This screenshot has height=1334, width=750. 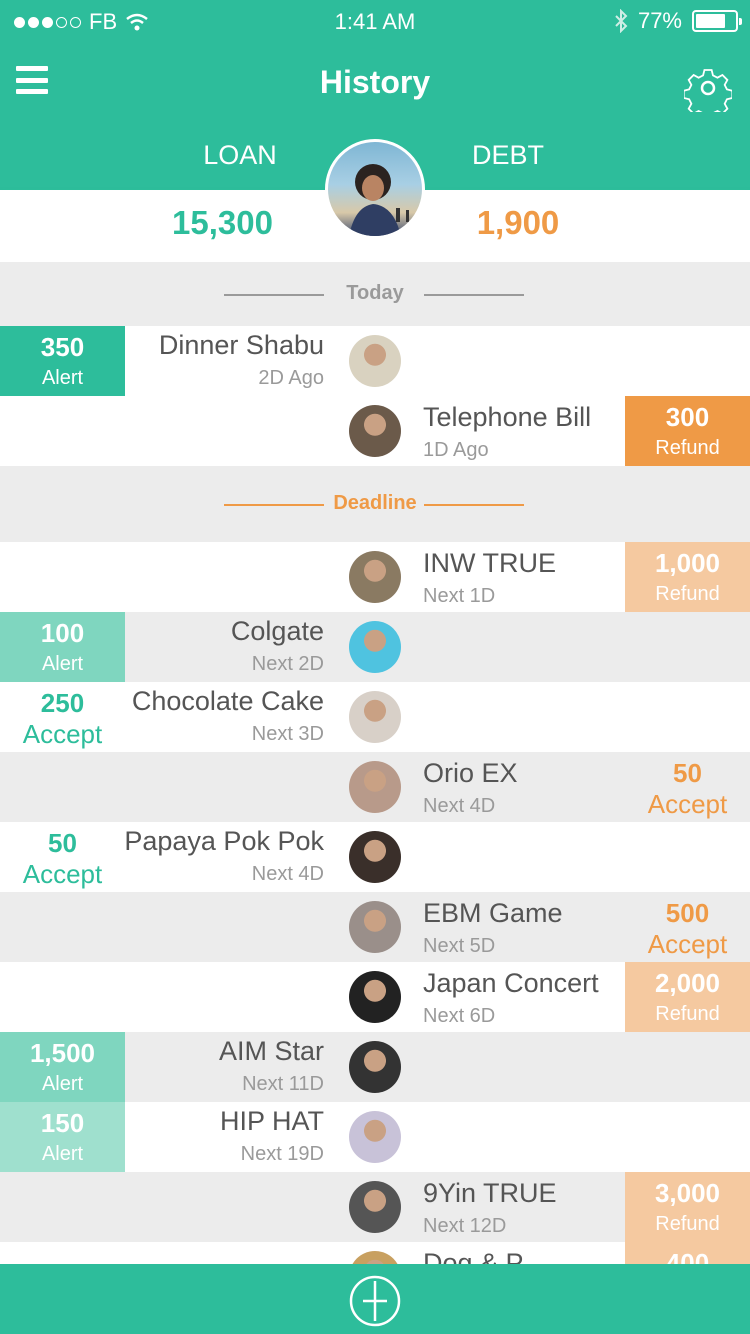 I want to click on item-name: Dinner Shabu, so click(x=241, y=345).